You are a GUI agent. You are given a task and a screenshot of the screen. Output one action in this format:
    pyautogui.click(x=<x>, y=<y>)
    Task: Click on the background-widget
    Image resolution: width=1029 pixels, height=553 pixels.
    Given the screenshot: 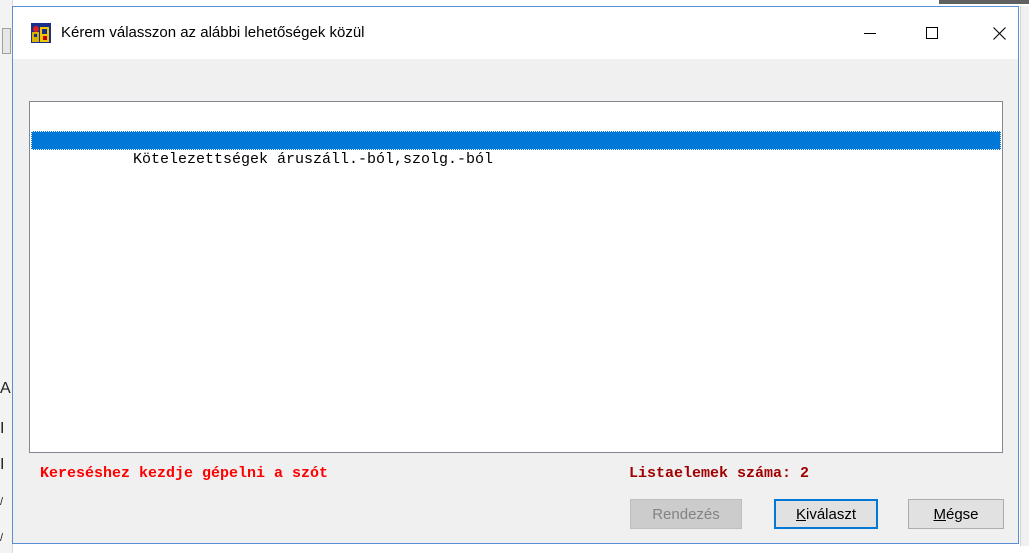 What is the action you would take?
    pyautogui.click(x=6, y=41)
    